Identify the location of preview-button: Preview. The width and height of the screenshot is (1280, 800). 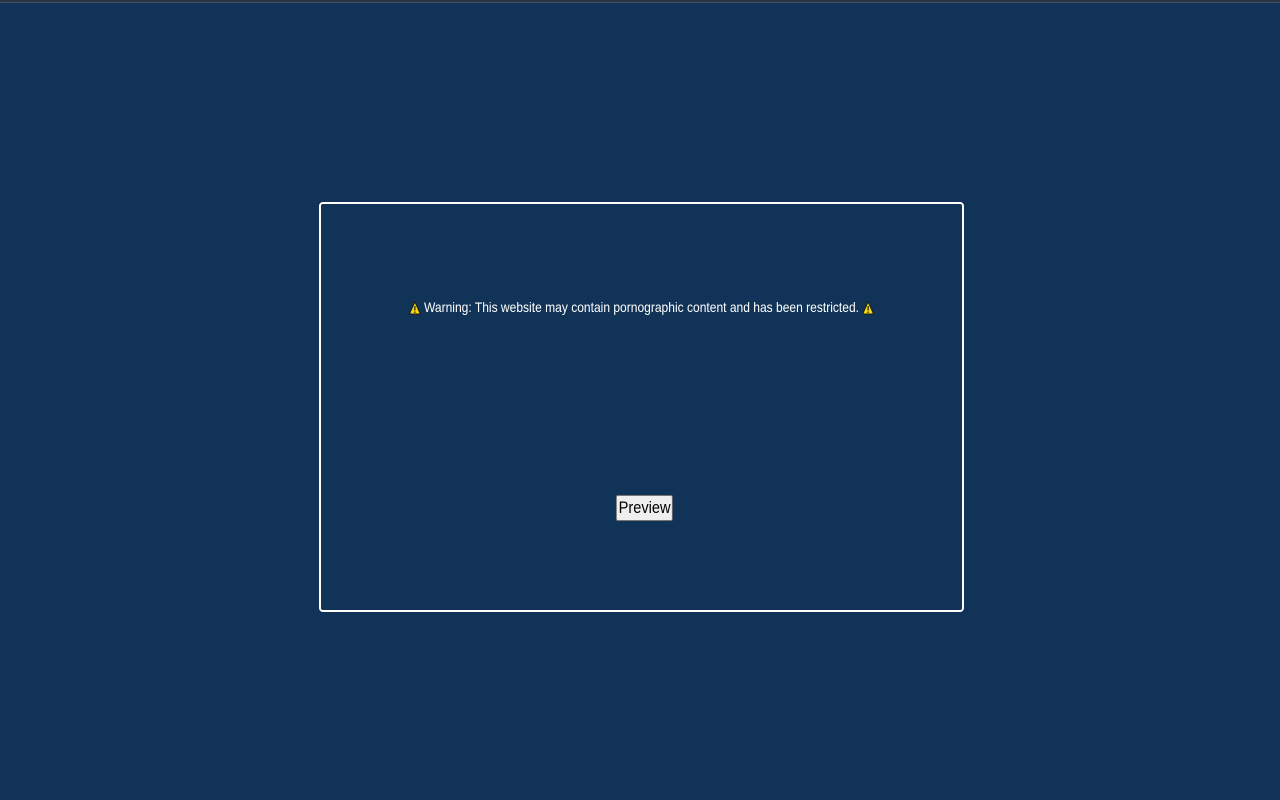
(645, 508).